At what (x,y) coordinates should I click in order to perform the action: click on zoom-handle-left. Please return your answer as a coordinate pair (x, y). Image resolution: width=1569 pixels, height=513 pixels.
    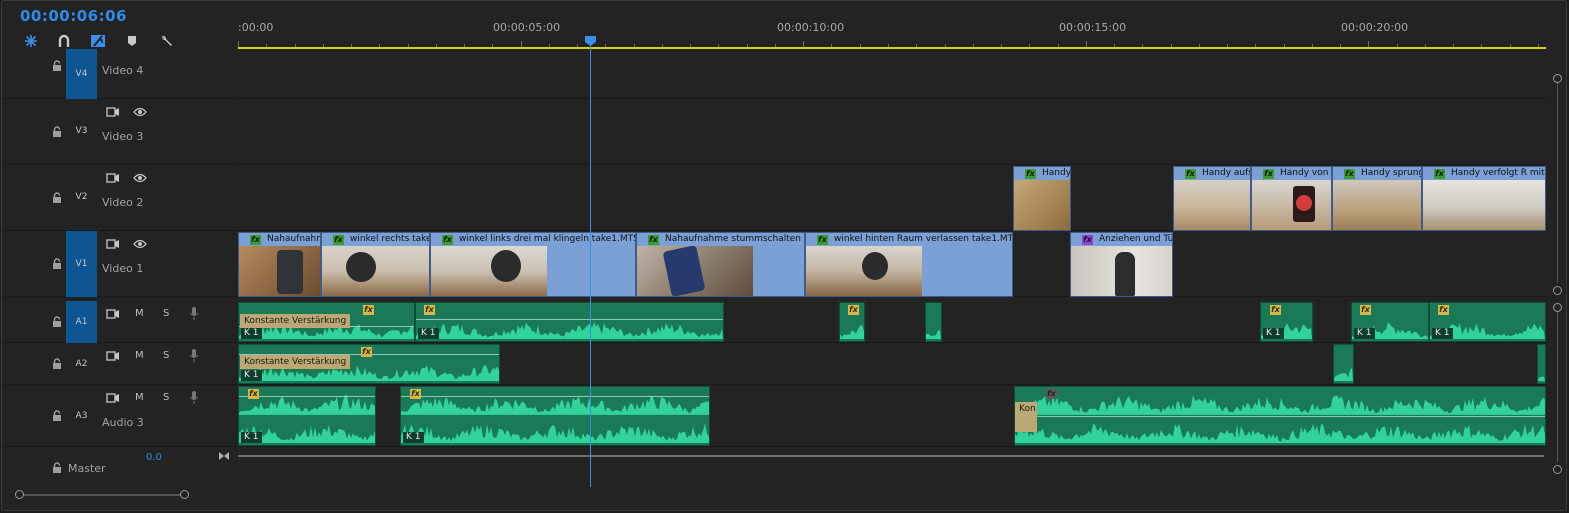
    Looking at the image, I should click on (19, 494).